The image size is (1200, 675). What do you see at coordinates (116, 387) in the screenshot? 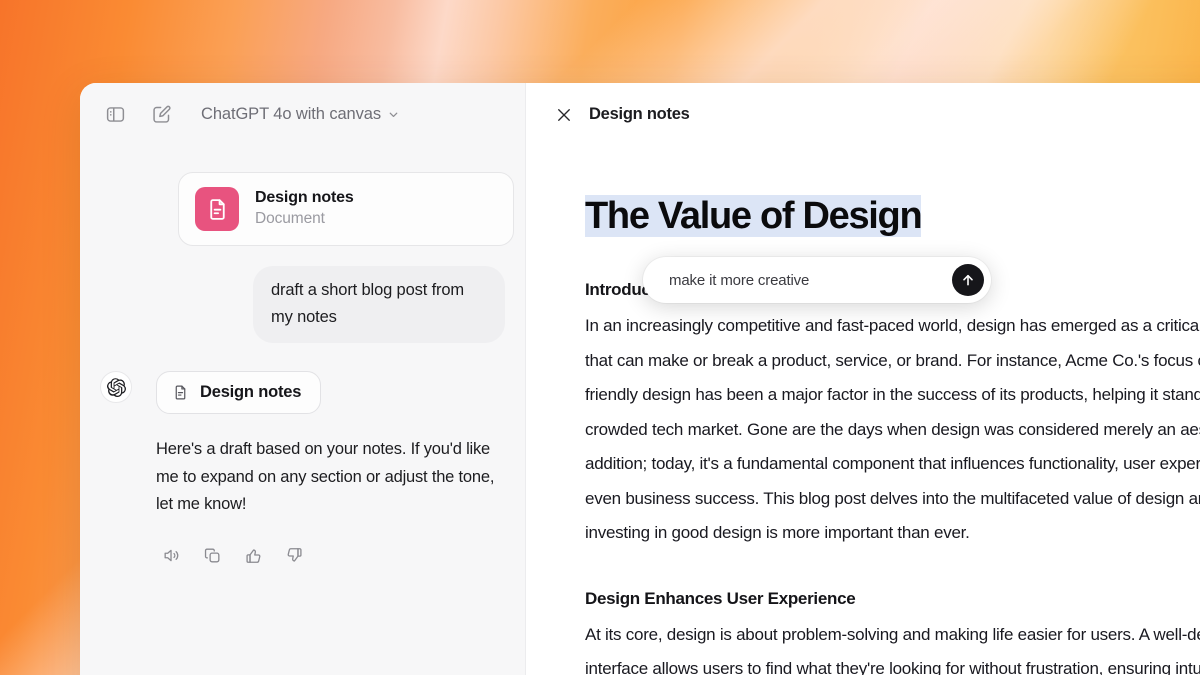
I see `openai-logo-icon` at bounding box center [116, 387].